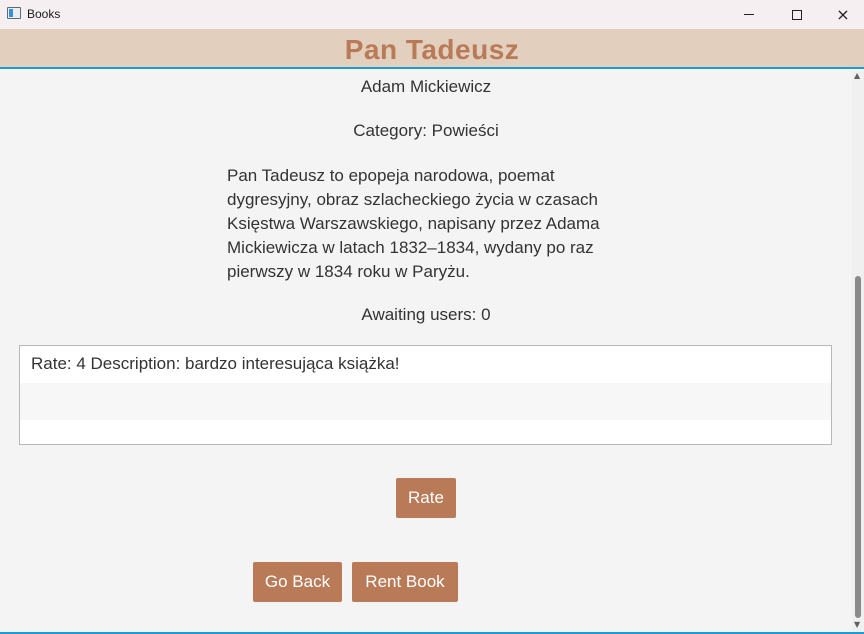 This screenshot has height=634, width=864. What do you see at coordinates (432, 14) in the screenshot?
I see `title-bar: Books ×` at bounding box center [432, 14].